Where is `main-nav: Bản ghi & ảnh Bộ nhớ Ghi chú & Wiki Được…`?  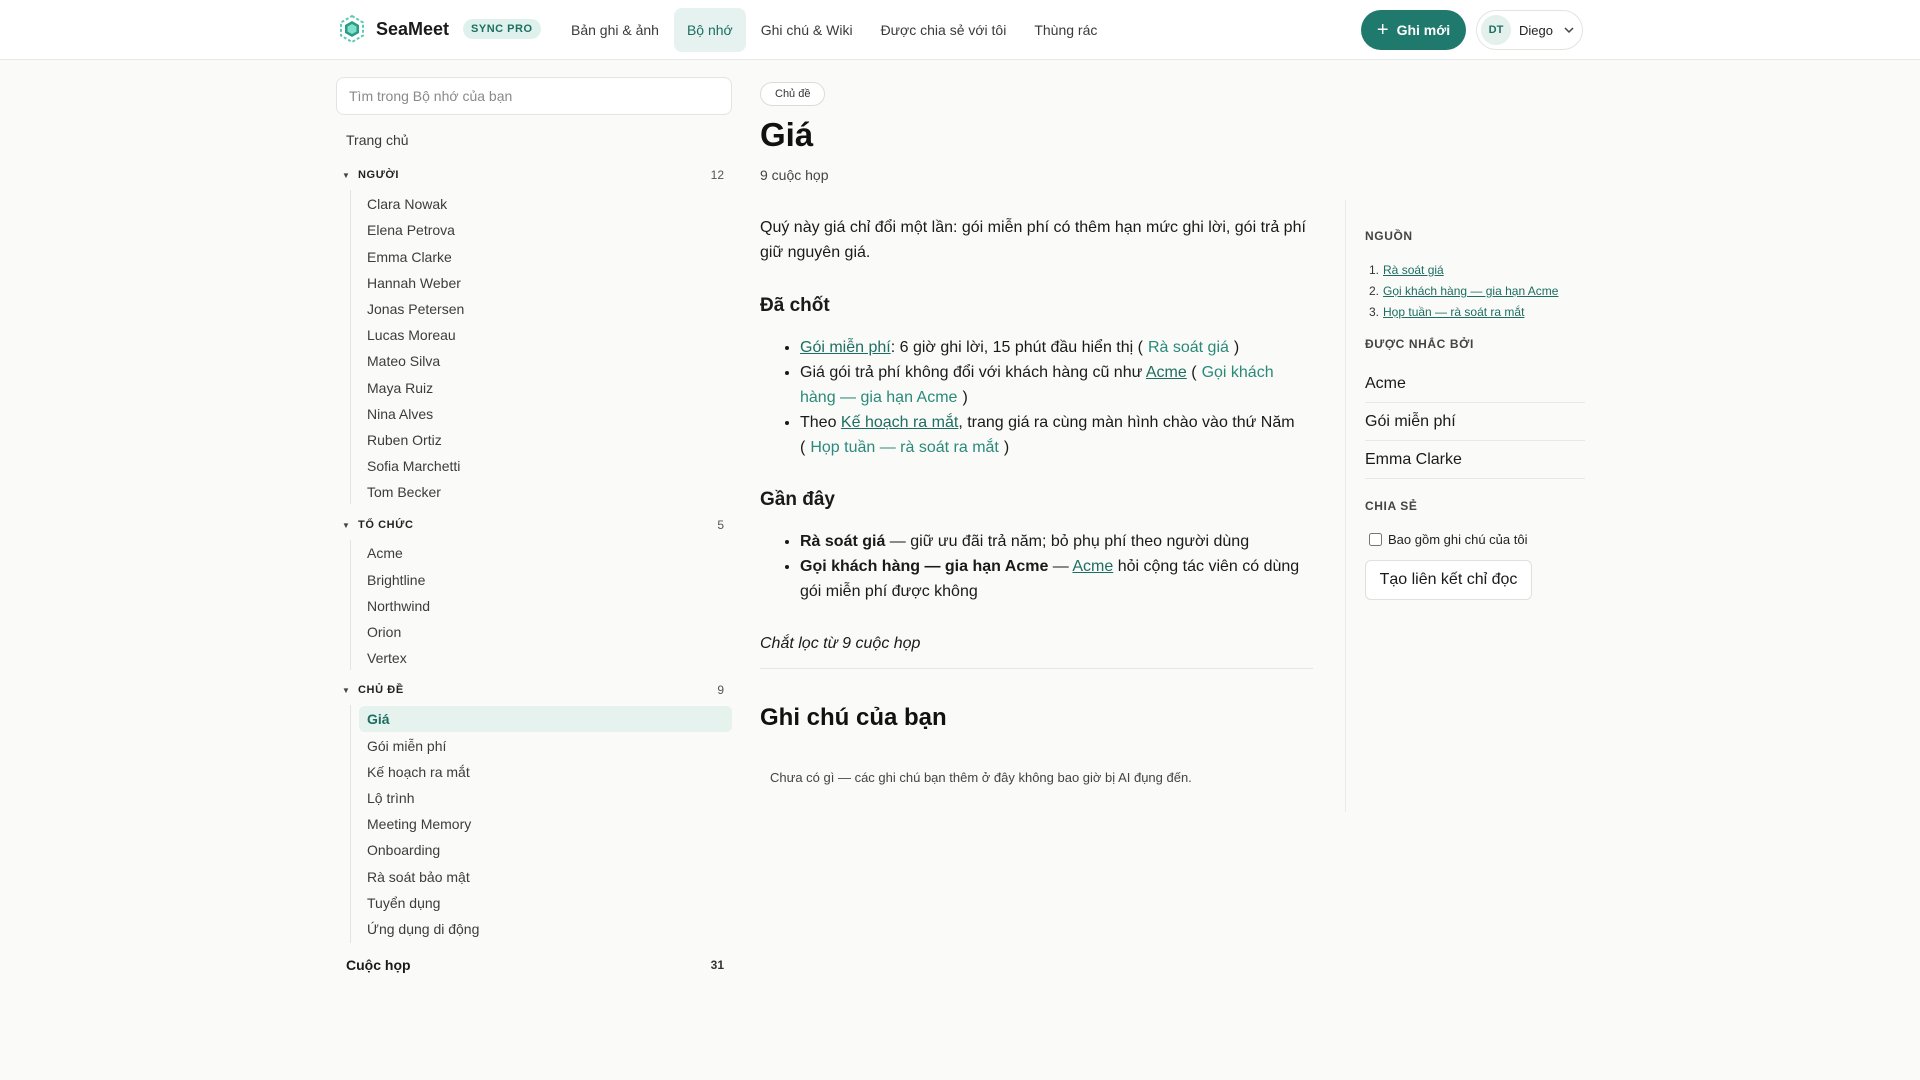 main-nav: Bản ghi & ảnh Bộ nhớ Ghi chú & Wiki Được… is located at coordinates (835, 30).